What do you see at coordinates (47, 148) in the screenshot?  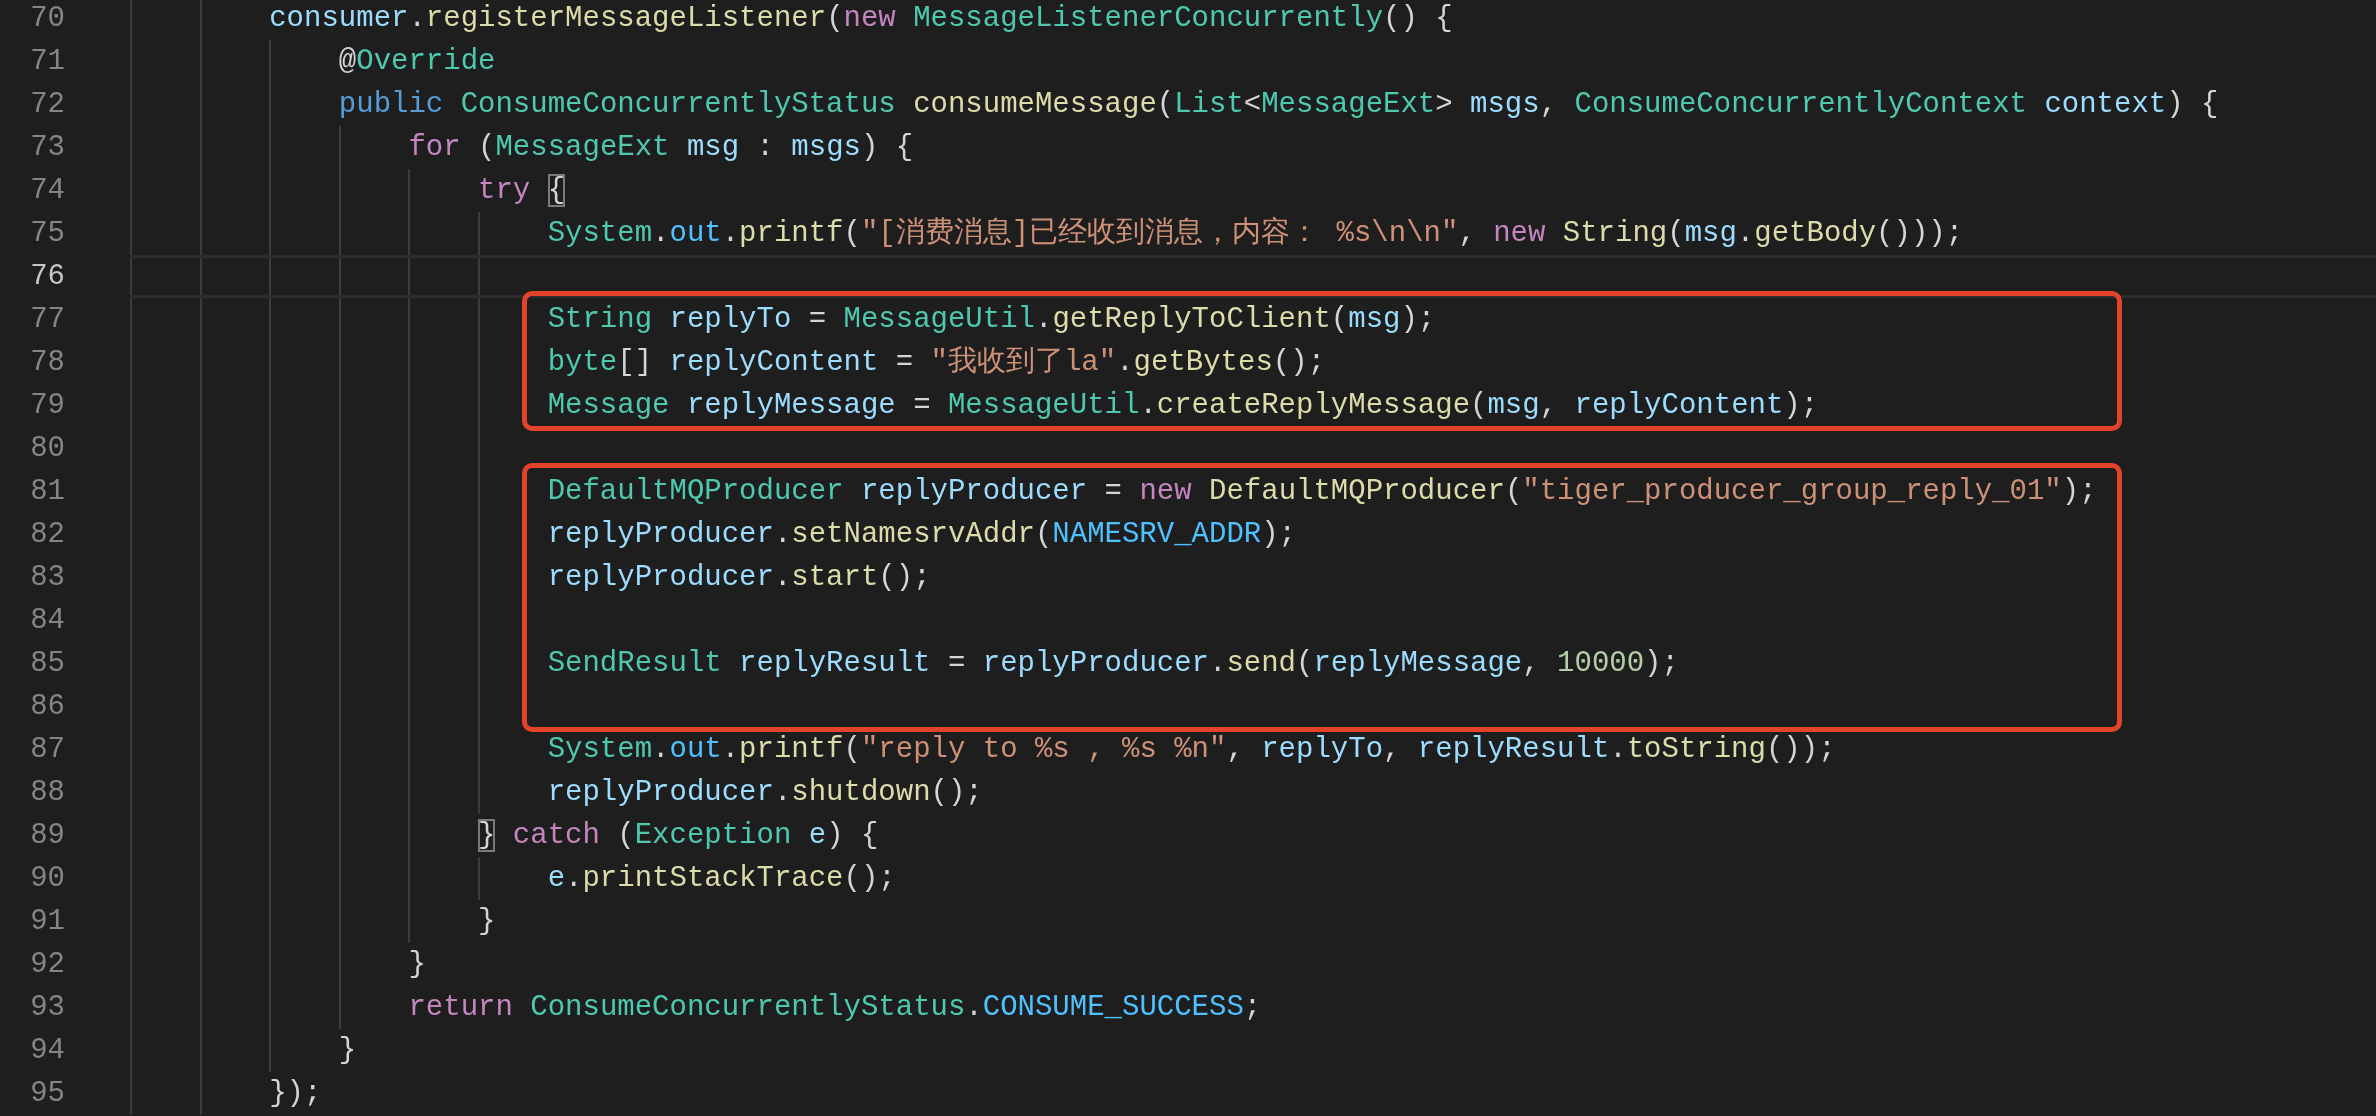 I see `line-number: 73` at bounding box center [47, 148].